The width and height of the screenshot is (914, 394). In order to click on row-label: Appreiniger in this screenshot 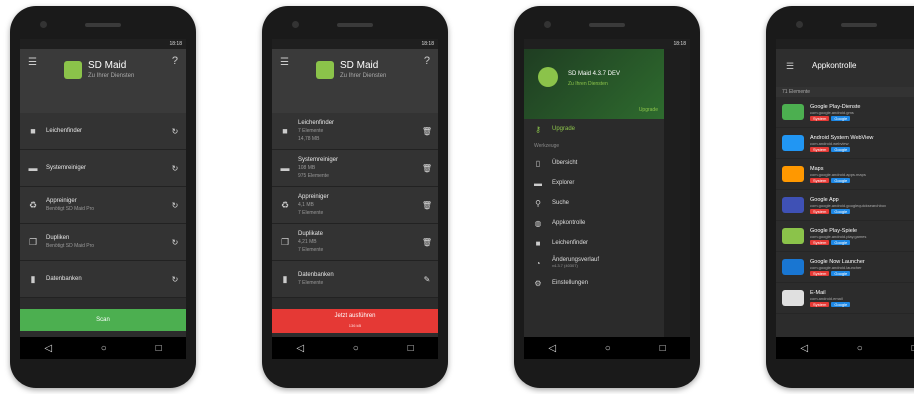, I will do `click(313, 197)`.